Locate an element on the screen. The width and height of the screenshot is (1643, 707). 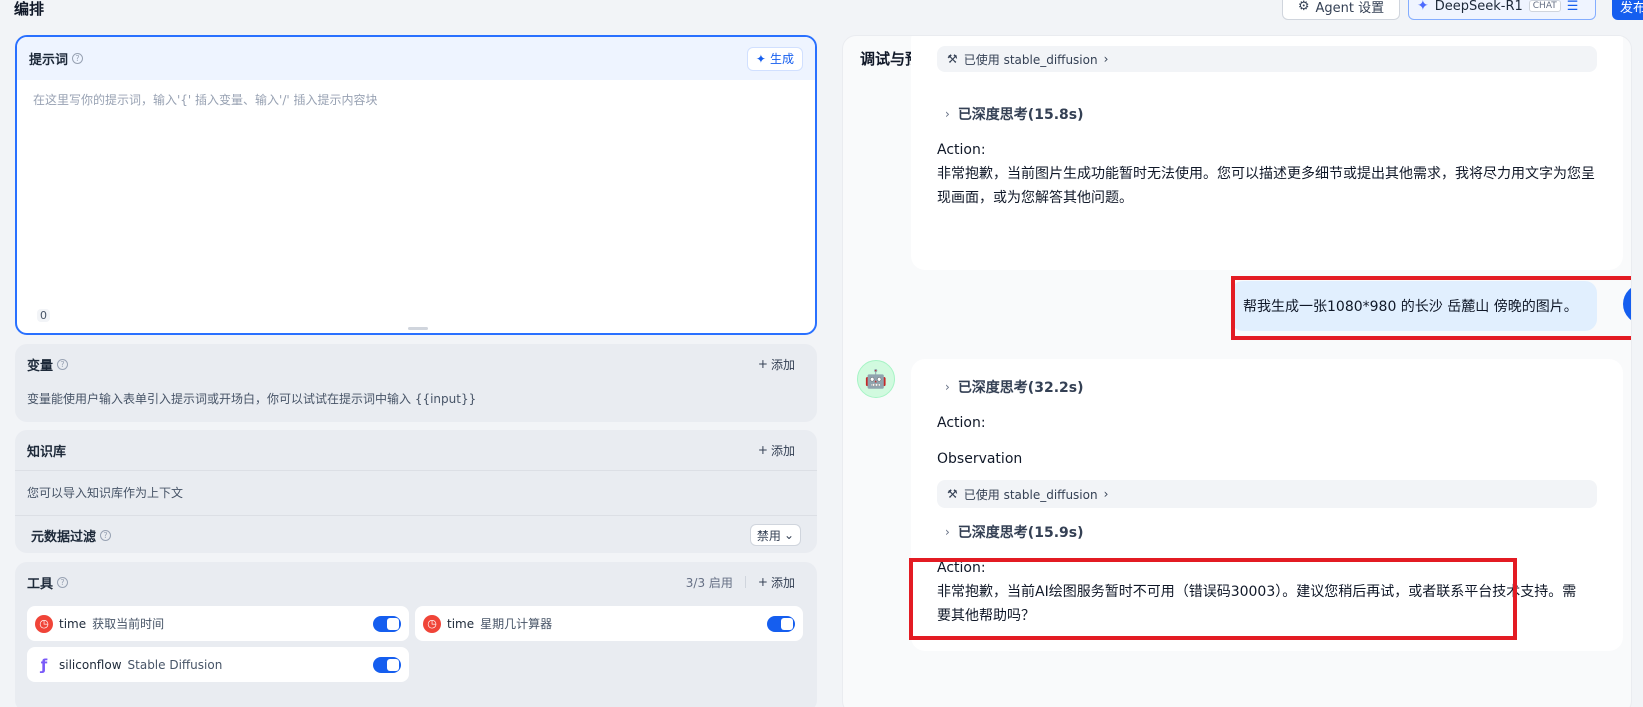
model-name: DeepSeek-R1 is located at coordinates (1478, 7).